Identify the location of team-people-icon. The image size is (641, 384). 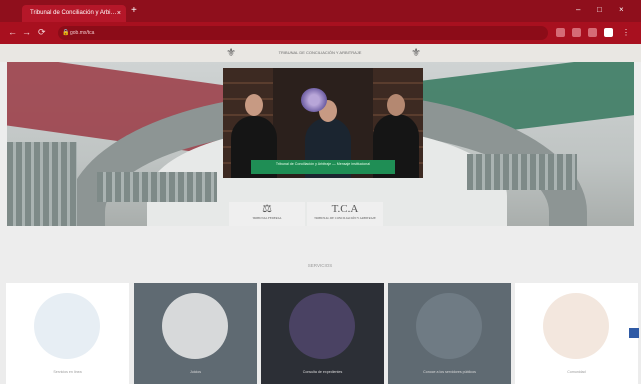
(449, 326).